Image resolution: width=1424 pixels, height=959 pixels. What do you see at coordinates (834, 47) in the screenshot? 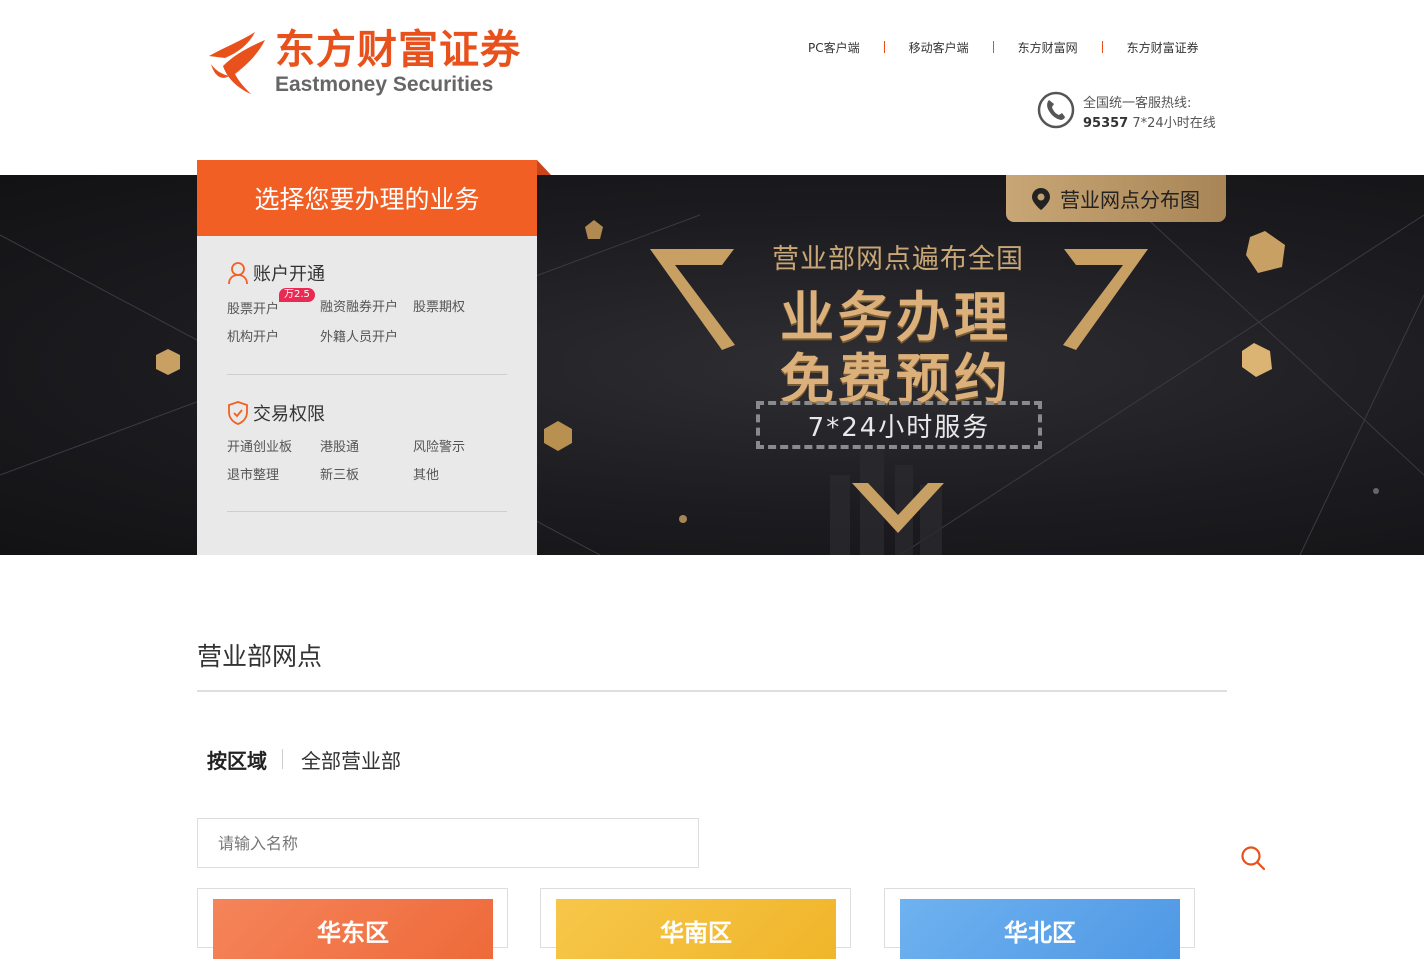
I see `link-pc-client: PC客户端` at bounding box center [834, 47].